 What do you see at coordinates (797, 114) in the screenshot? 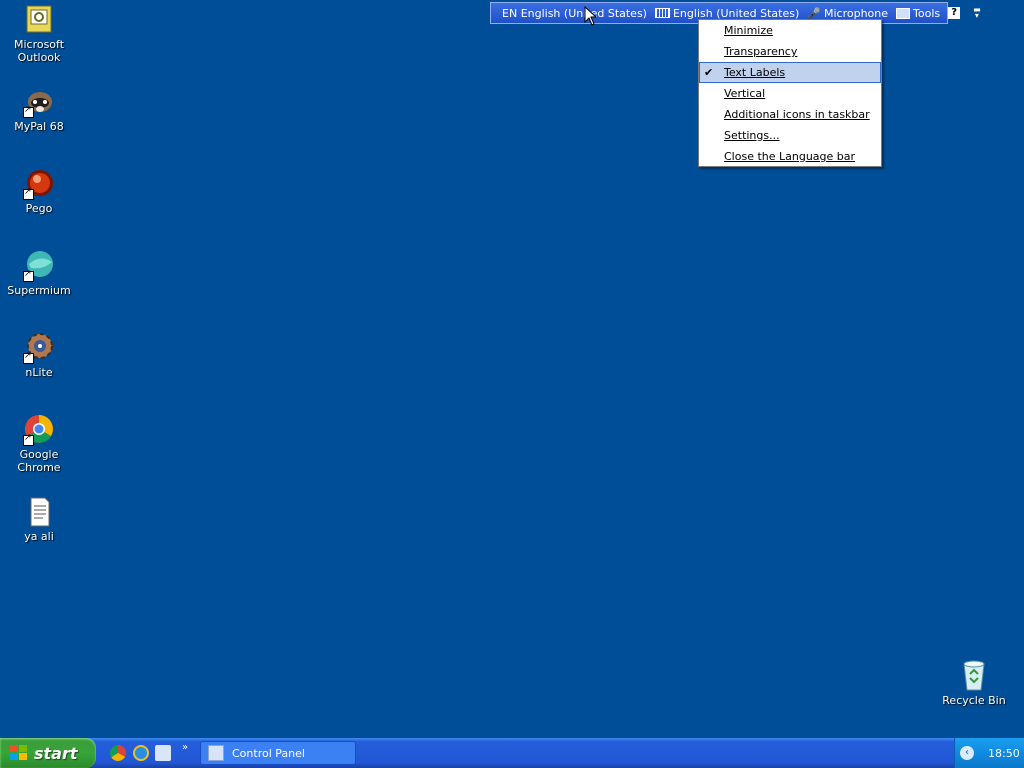
I see `menu-item-label: Additional icons in taskbar` at bounding box center [797, 114].